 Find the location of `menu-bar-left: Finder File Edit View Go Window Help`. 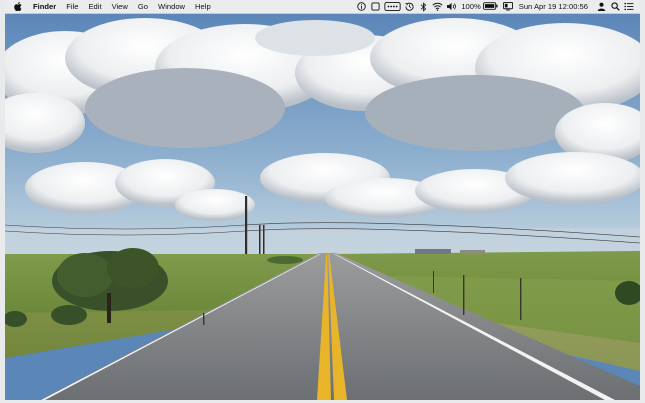

menu-bar-left: Finder File Edit View Go Window Help is located at coordinates (110, 6).